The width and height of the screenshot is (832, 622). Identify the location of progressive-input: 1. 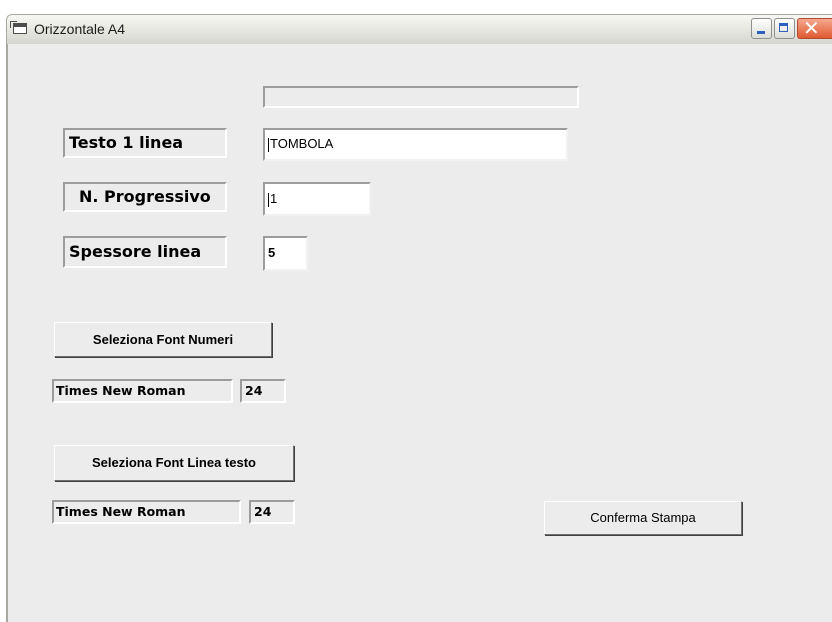
(317, 199).